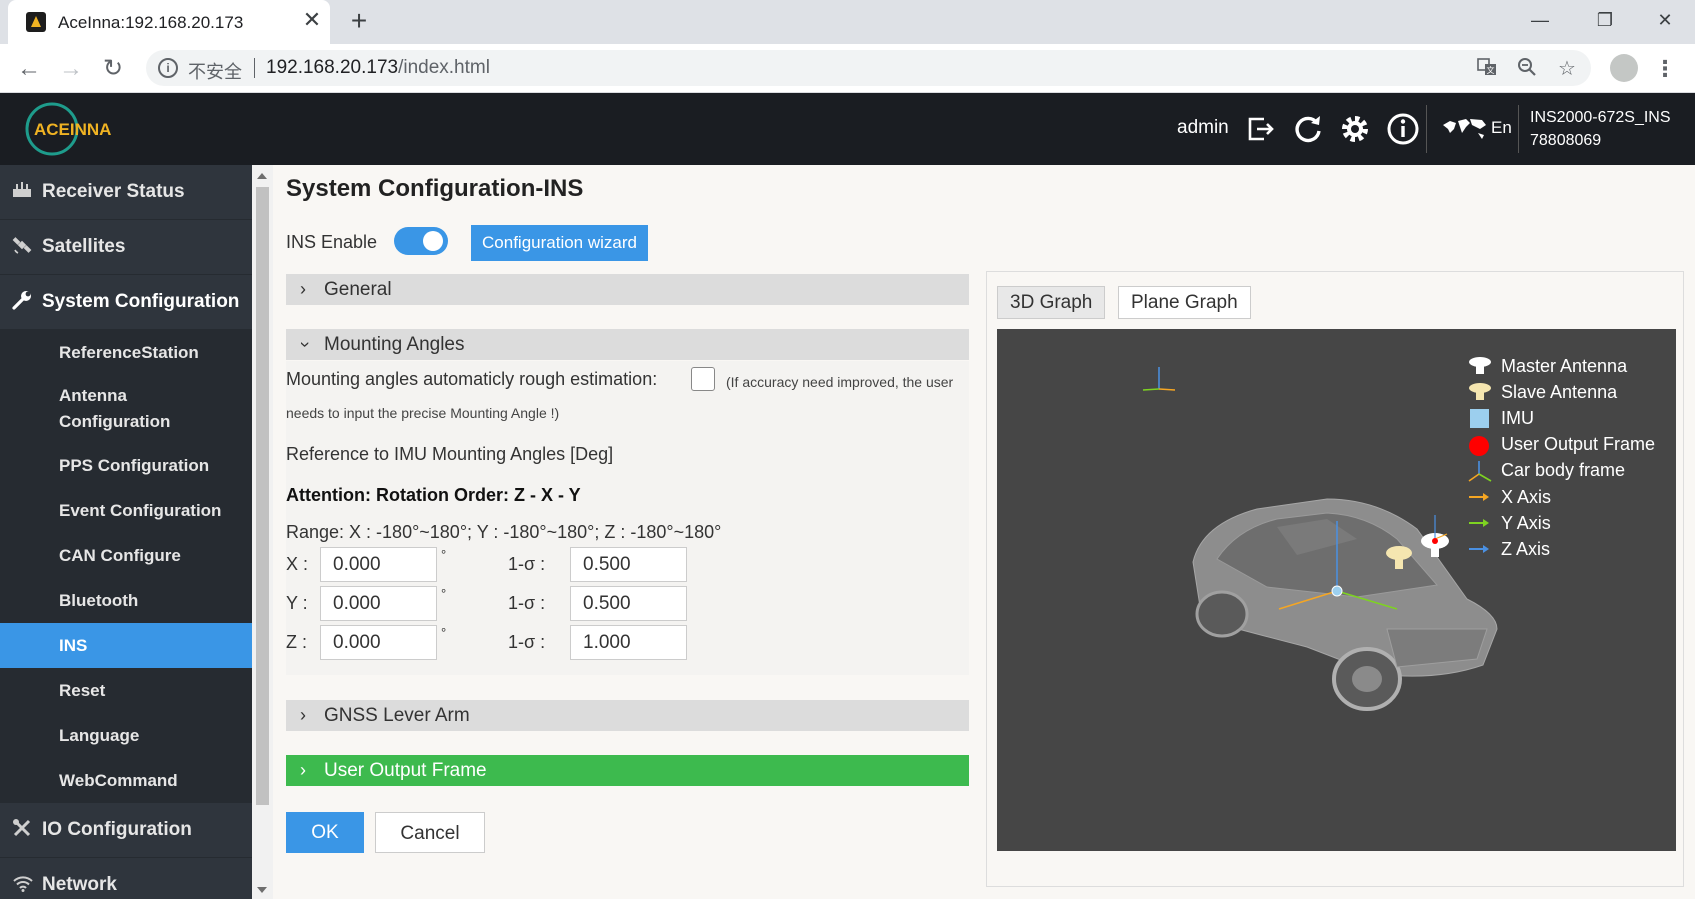 This screenshot has height=899, width=1695. Describe the element at coordinates (169, 22) in the screenshot. I see `browser-tab: AceInna:192.168.20.173 ✕` at that location.